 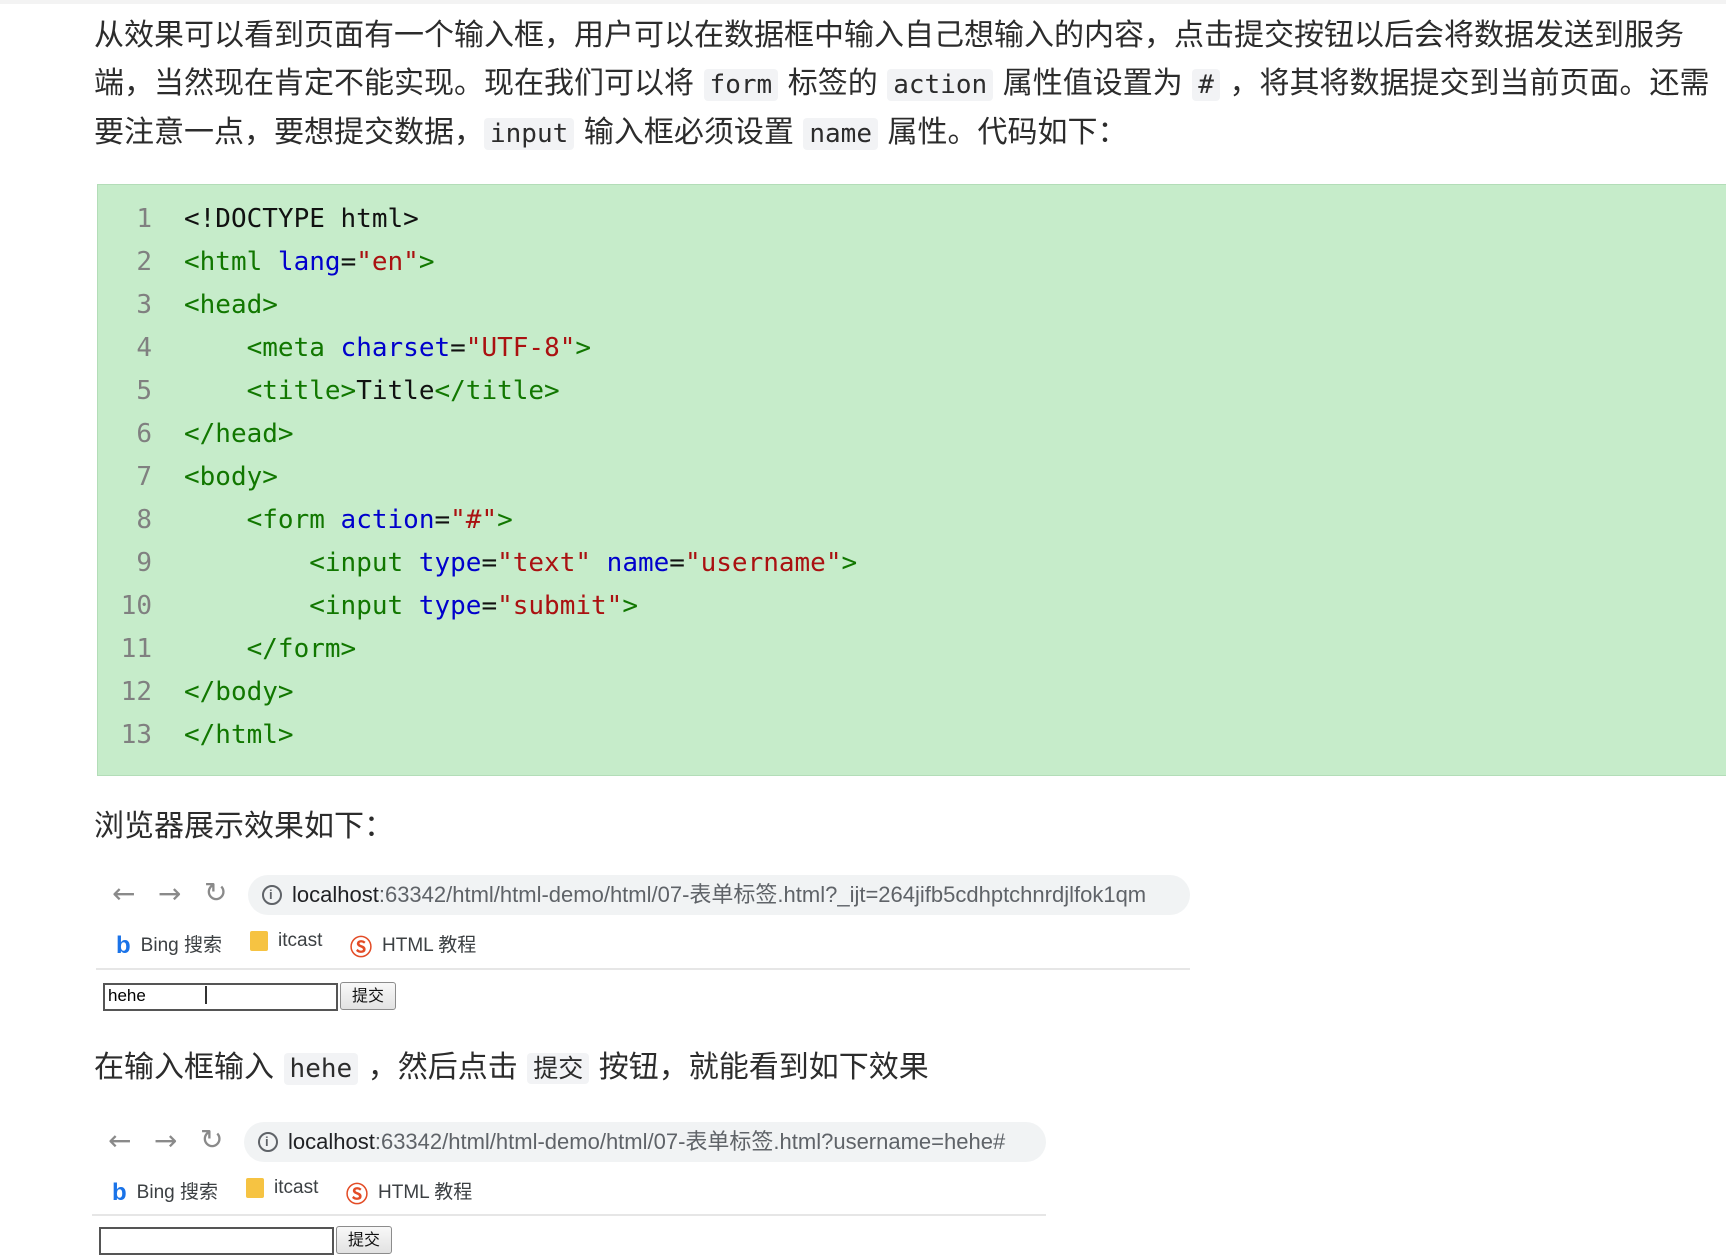 What do you see at coordinates (189, 1067) in the screenshot?
I see `caption-text: 在输入框输入` at bounding box center [189, 1067].